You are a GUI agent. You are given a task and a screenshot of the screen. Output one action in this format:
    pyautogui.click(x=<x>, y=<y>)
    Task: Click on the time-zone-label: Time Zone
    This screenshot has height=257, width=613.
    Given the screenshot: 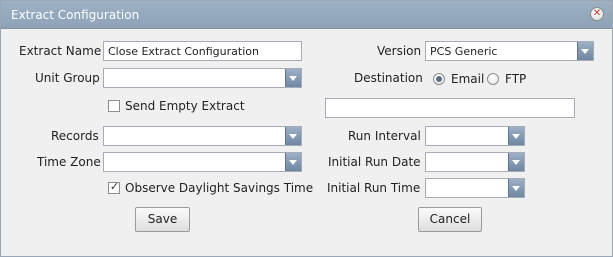 What is the action you would take?
    pyautogui.click(x=69, y=162)
    